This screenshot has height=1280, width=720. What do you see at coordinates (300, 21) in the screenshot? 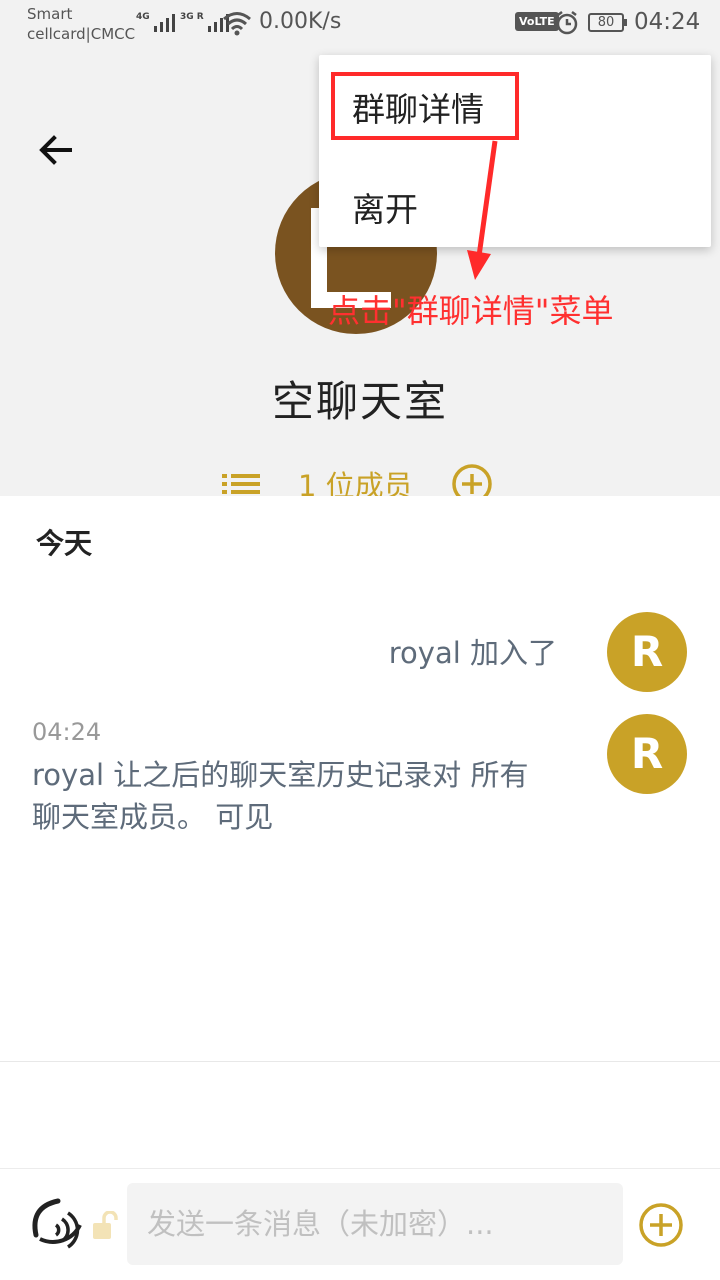
I see `network-speed: 0.00K/s` at bounding box center [300, 21].